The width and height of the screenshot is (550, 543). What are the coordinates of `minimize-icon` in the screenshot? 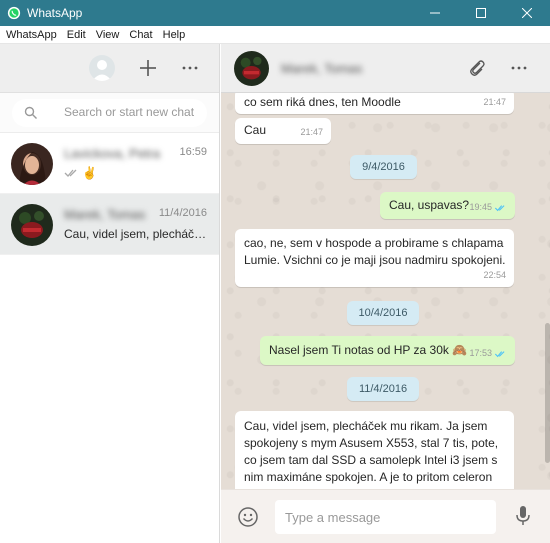 It's located at (435, 13).